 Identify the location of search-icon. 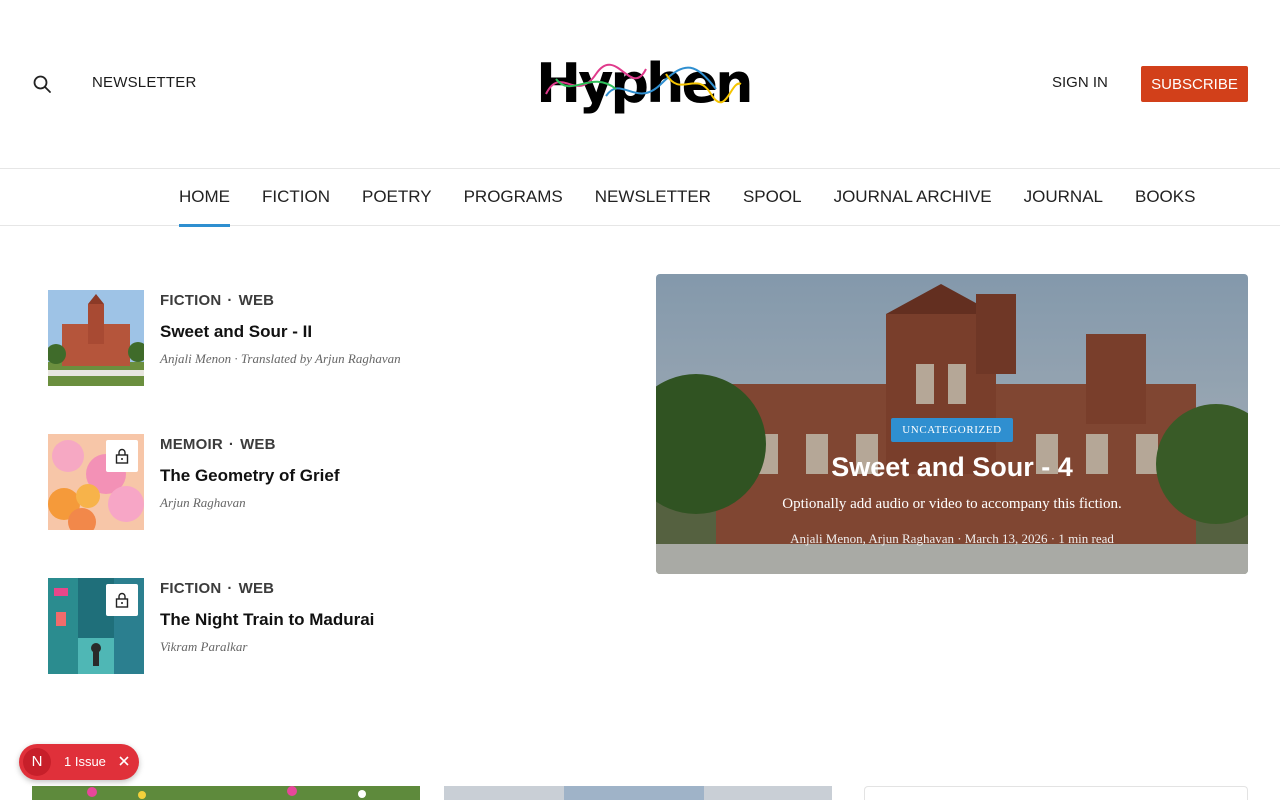
(42, 84).